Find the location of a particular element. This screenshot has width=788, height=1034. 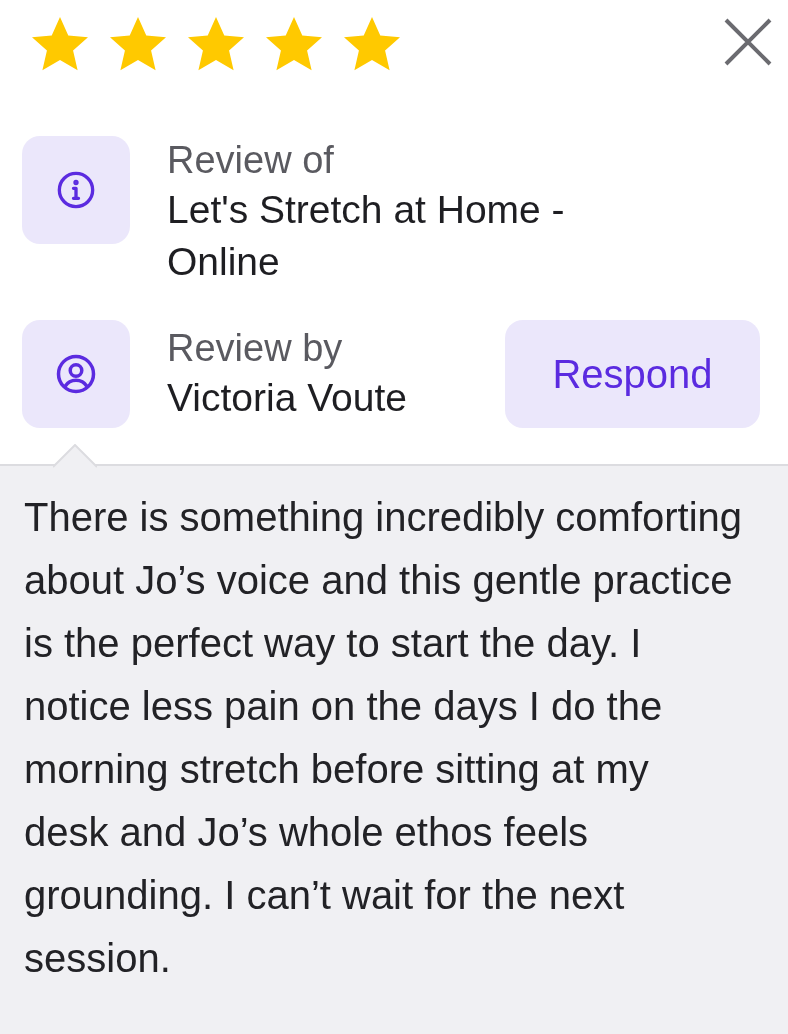

info-icon is located at coordinates (76, 190).